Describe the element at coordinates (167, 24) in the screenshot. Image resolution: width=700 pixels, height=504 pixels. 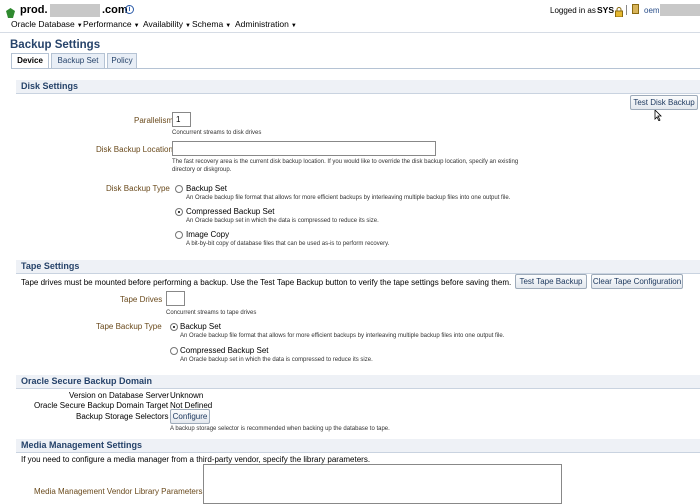
I see `menu-availability: Availability ▼` at that location.